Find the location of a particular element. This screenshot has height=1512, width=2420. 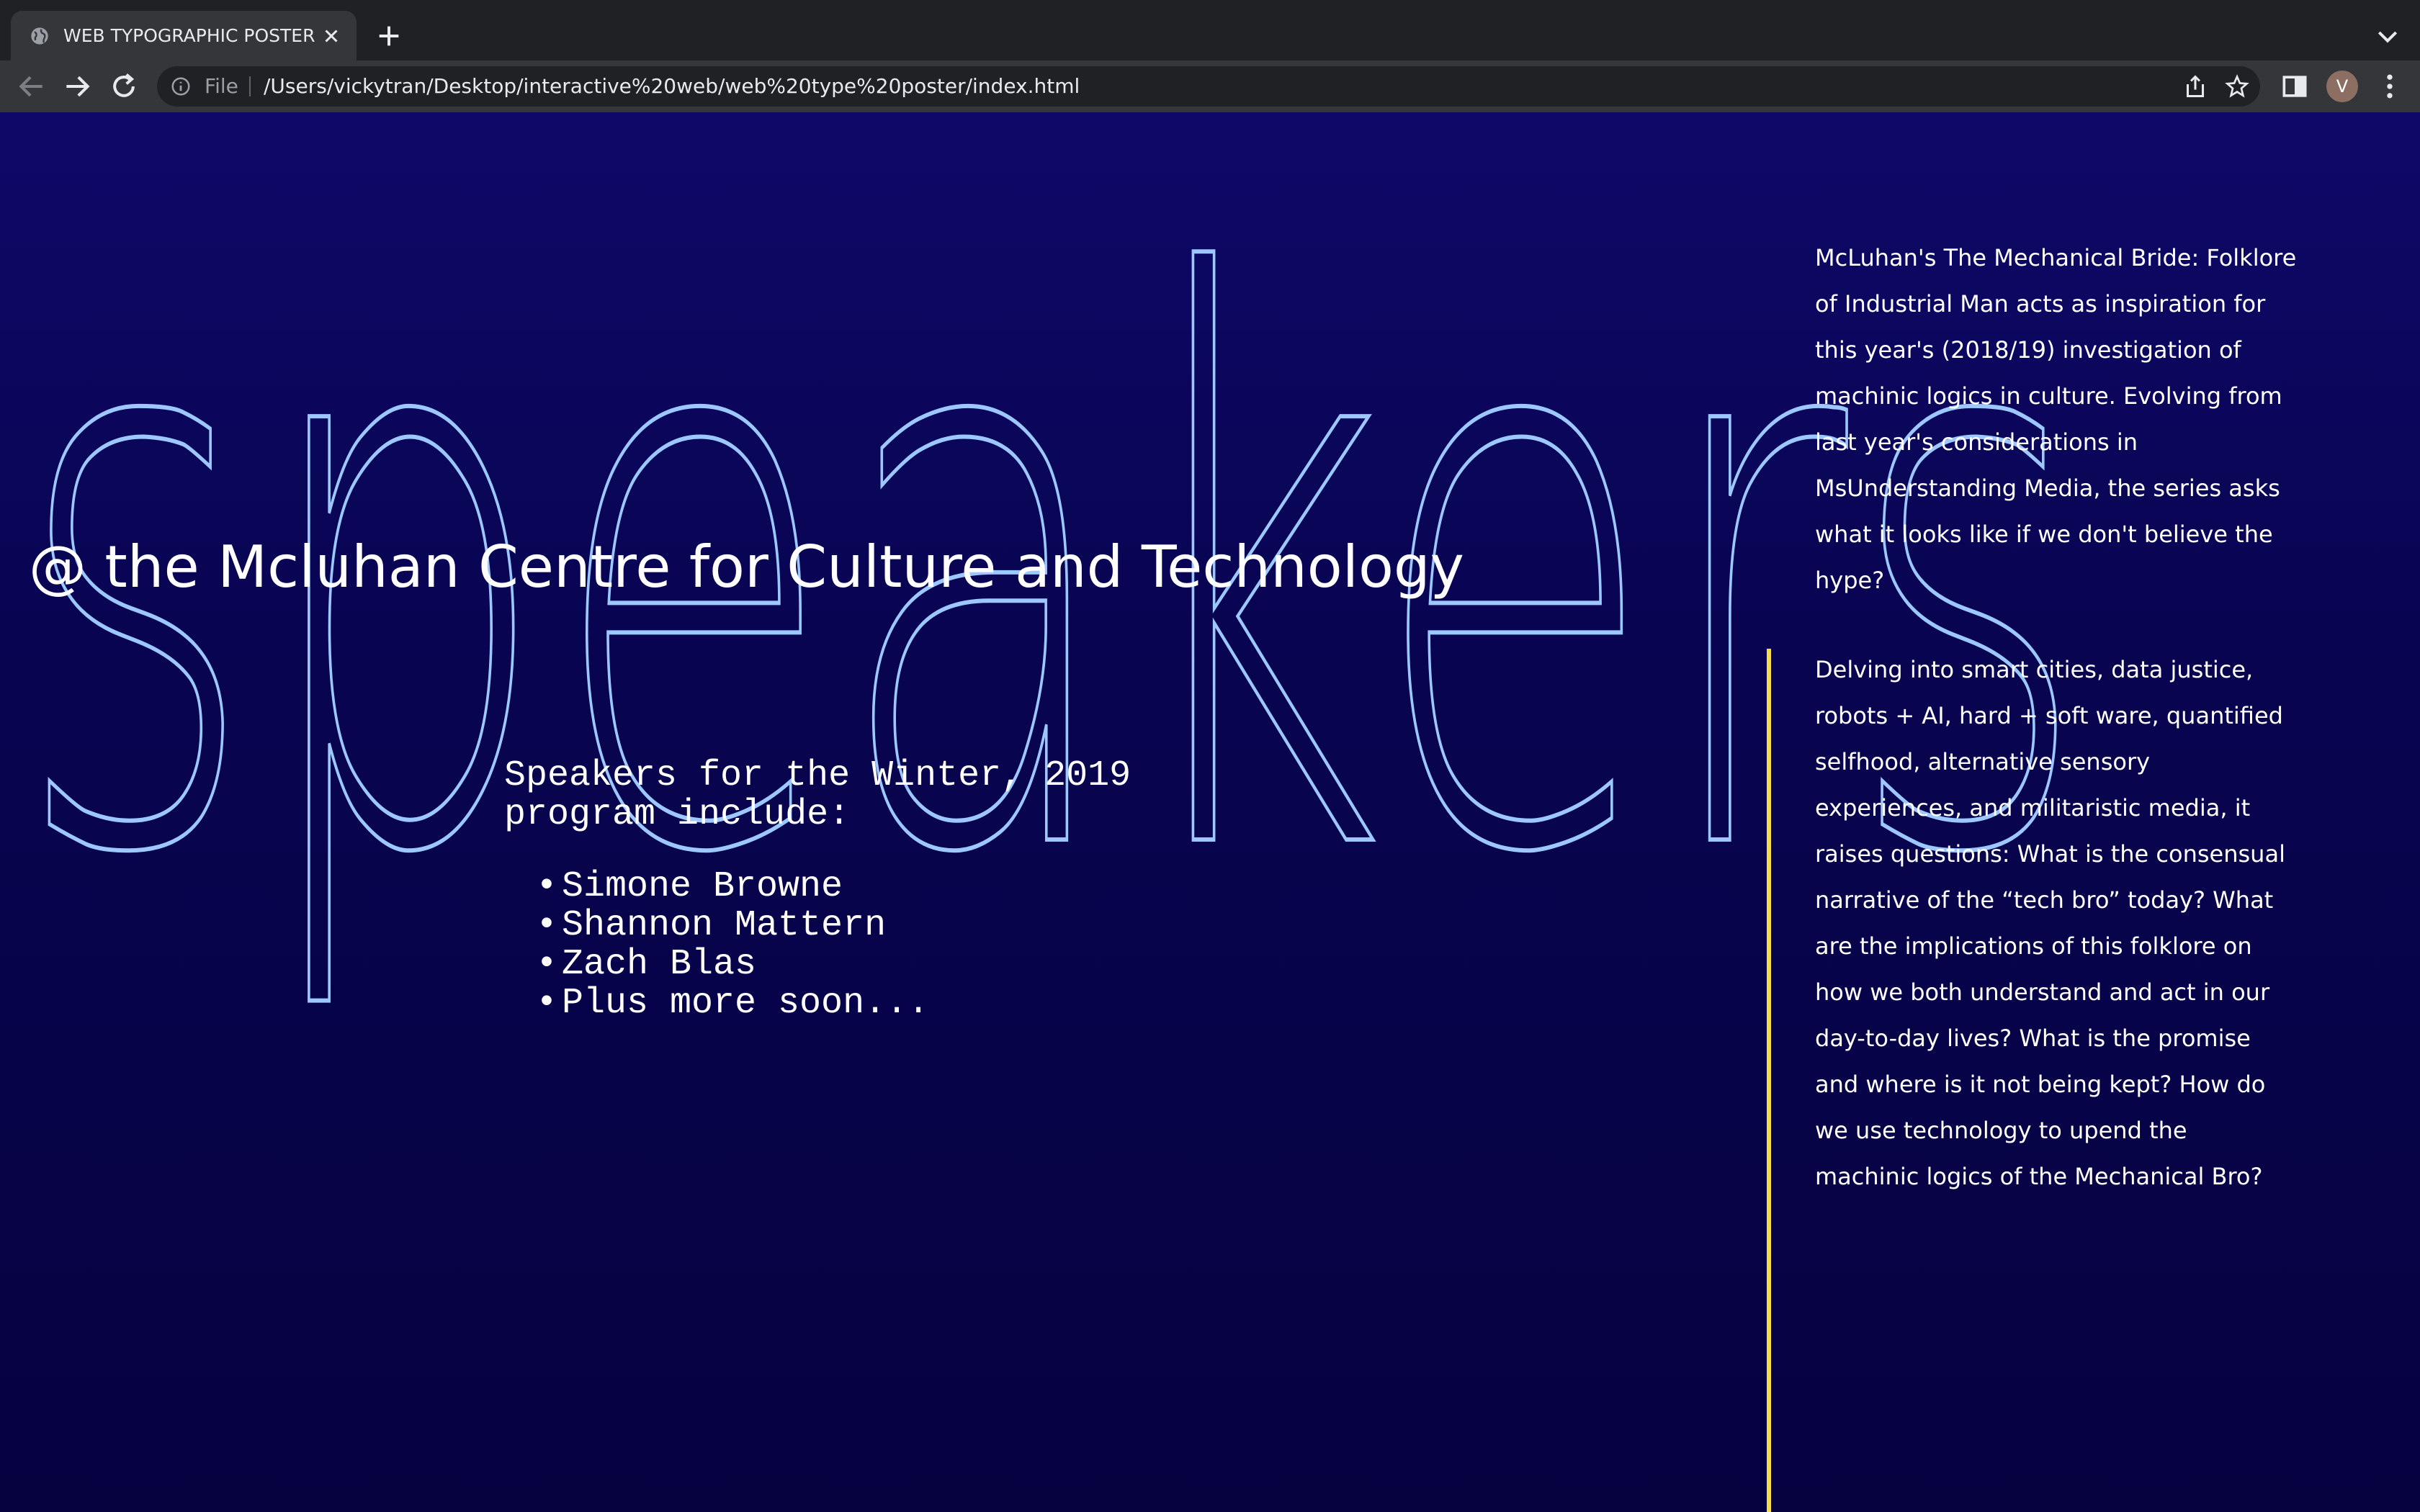

star-icon is located at coordinates (2237, 86).